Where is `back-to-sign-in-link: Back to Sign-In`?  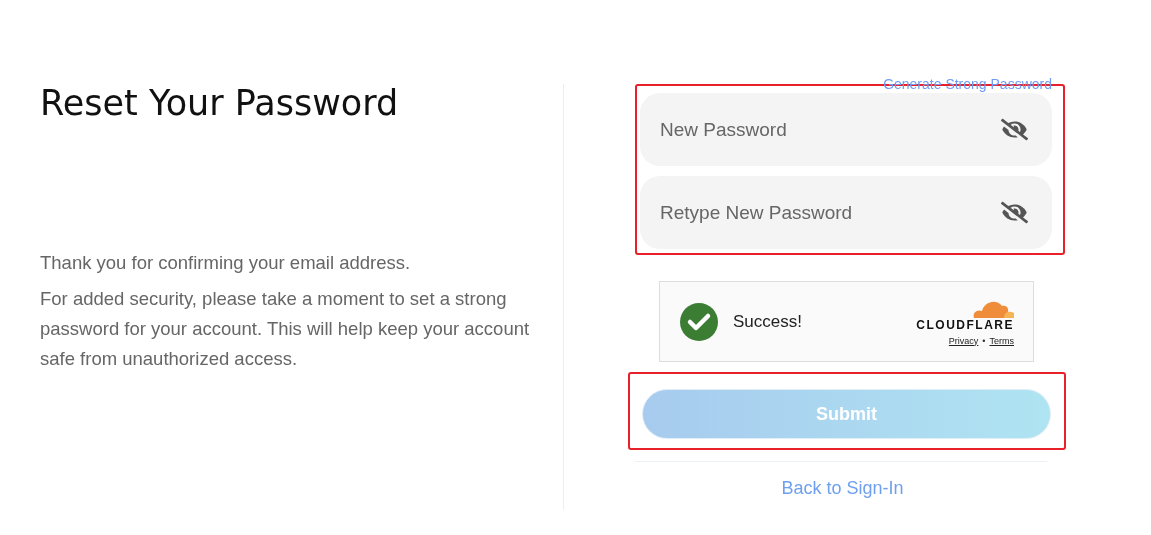 back-to-sign-in-link: Back to Sign-In is located at coordinates (842, 488).